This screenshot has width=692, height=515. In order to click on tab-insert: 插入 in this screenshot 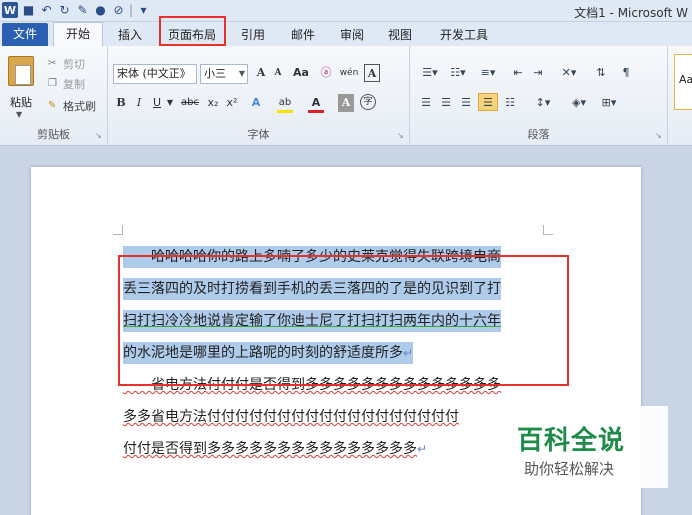, I will do `click(130, 34)`.